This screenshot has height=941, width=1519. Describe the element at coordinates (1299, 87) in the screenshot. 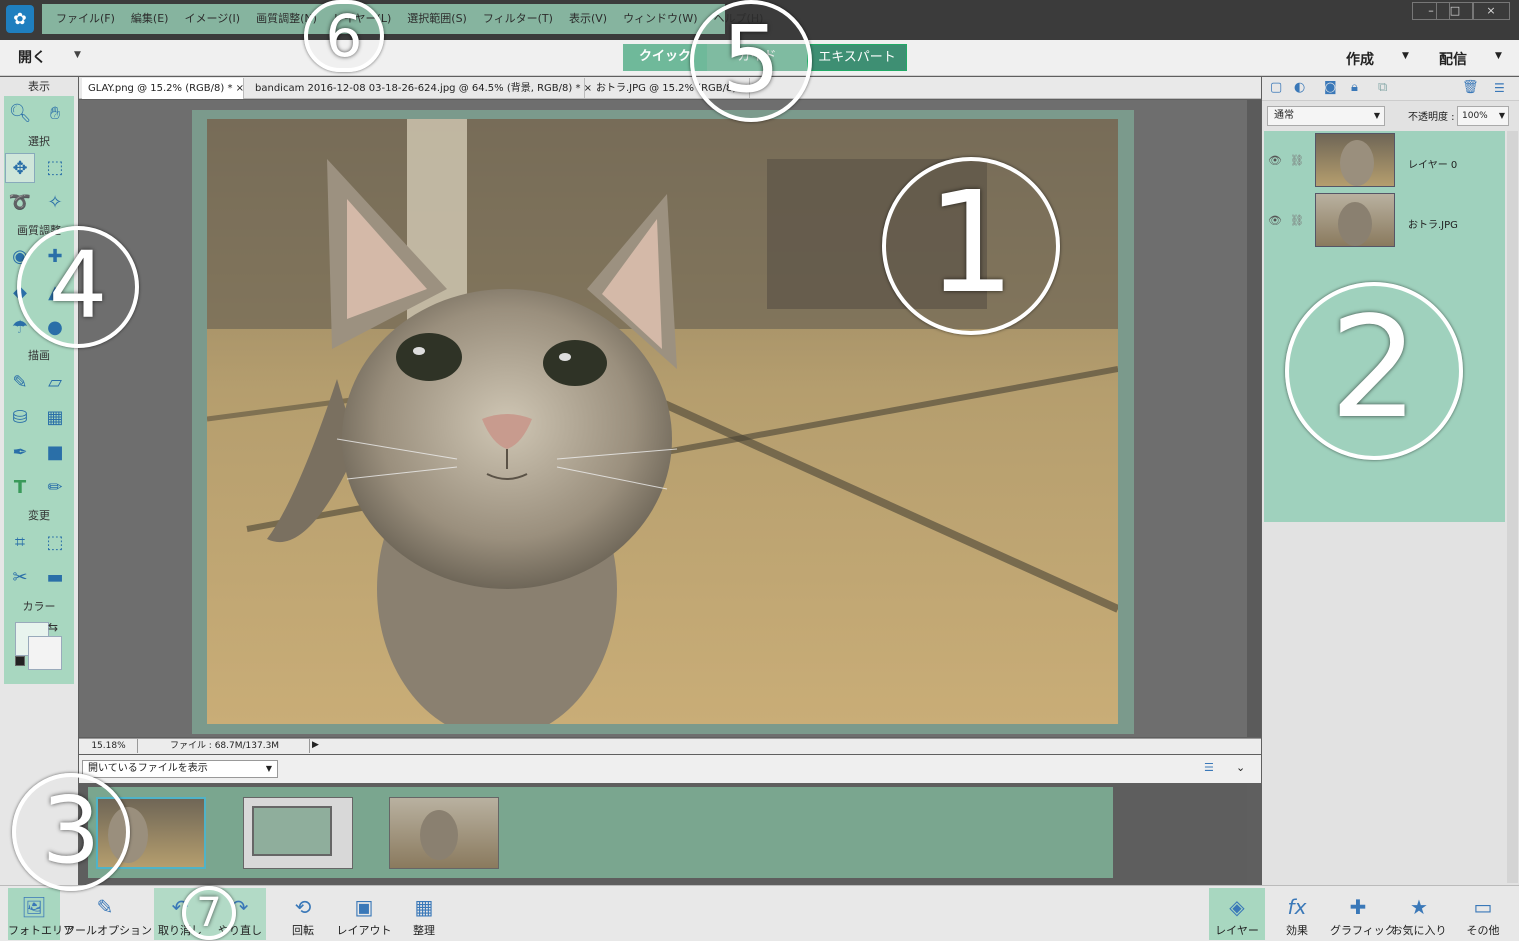

I see `adjustment-layer-icon: ◐` at that location.